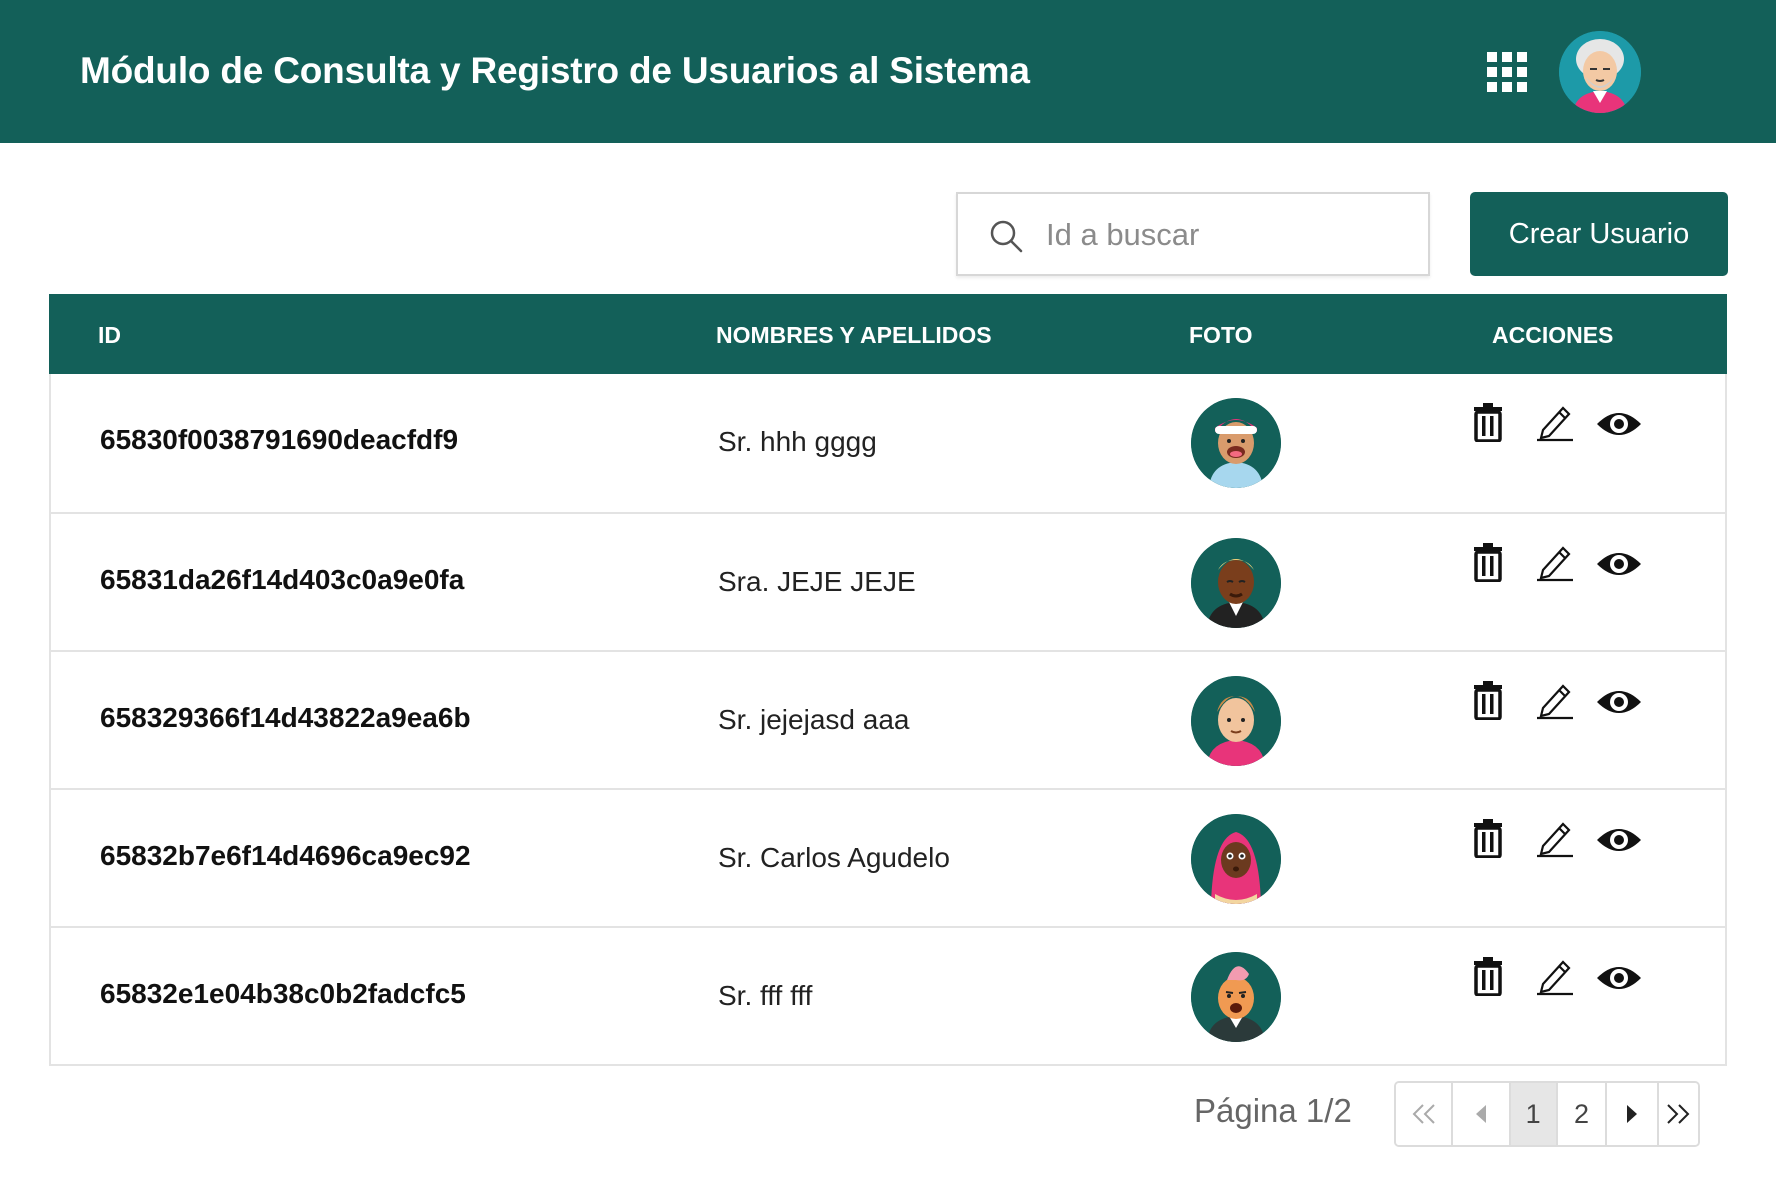 Image resolution: width=1776 pixels, height=1196 pixels. What do you see at coordinates (1582, 1114) in the screenshot?
I see `page-2-button: 2` at bounding box center [1582, 1114].